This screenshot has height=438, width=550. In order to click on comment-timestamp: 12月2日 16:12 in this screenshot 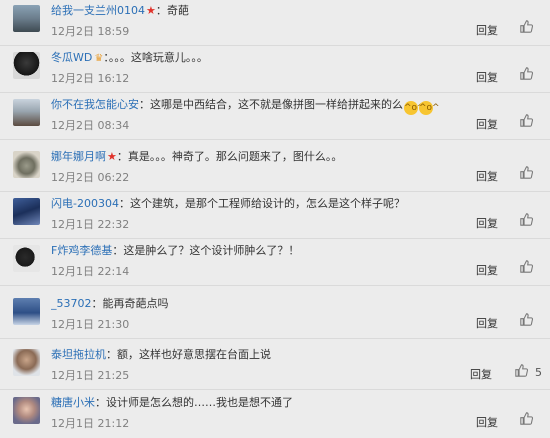, I will do `click(90, 78)`.